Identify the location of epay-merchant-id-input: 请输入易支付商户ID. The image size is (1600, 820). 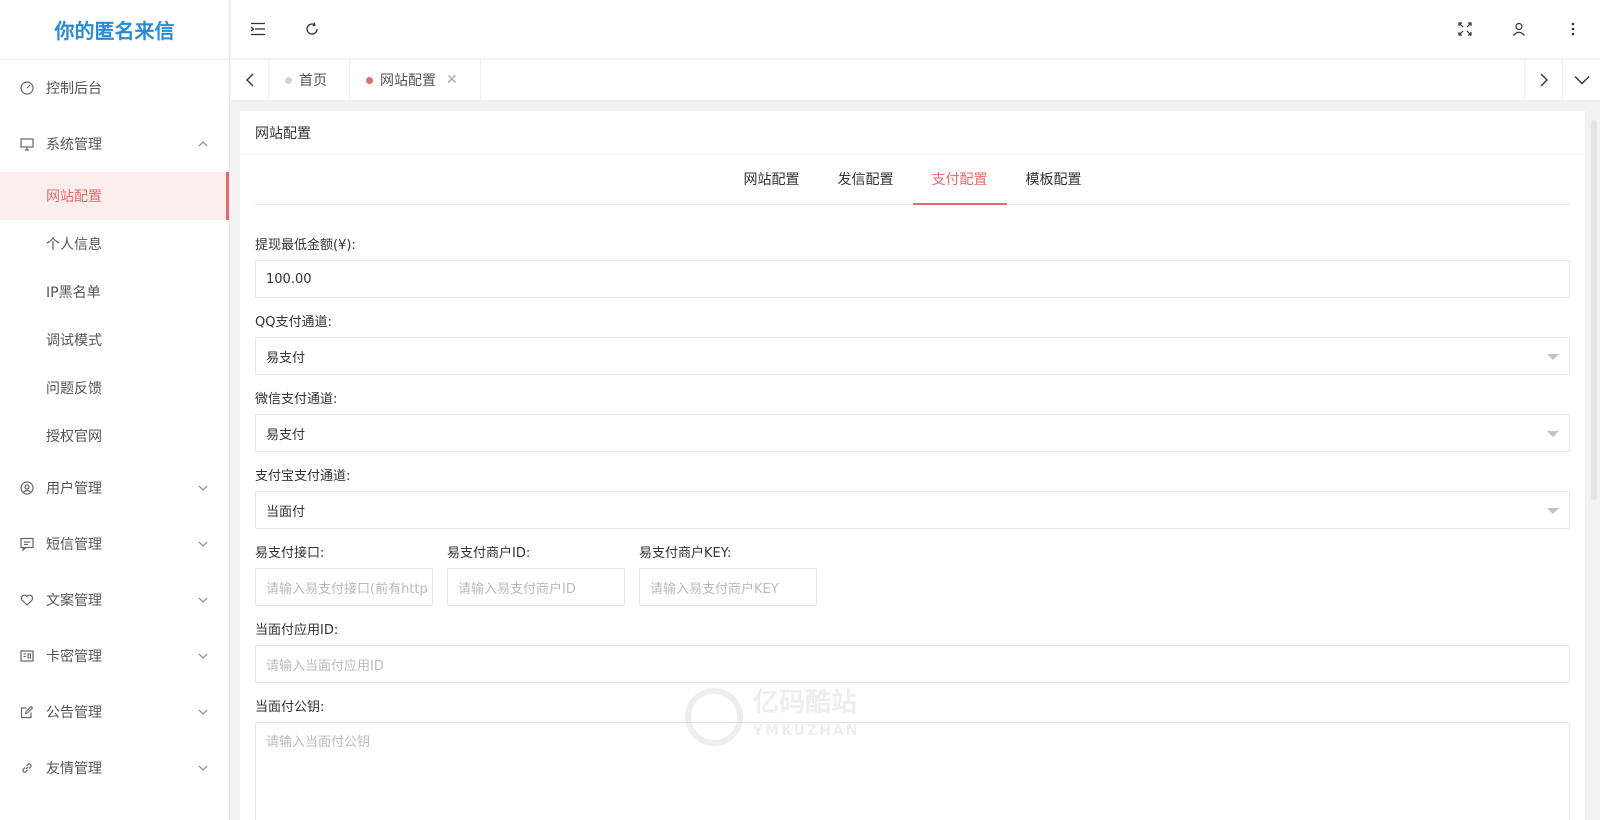
(536, 587).